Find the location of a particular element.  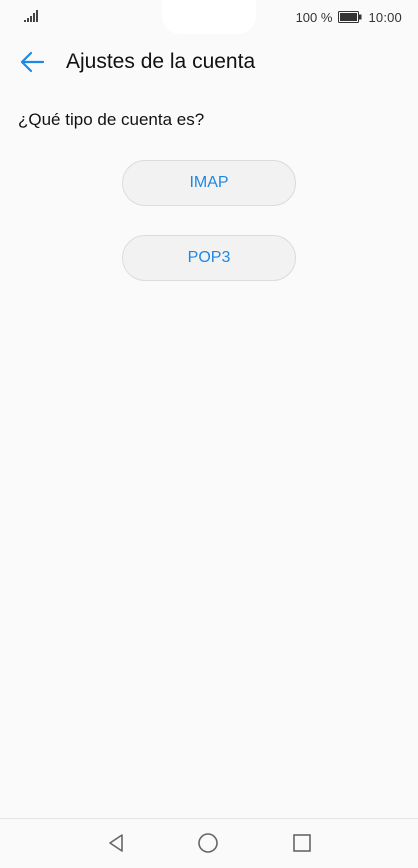

nav-back-button is located at coordinates (116, 843).